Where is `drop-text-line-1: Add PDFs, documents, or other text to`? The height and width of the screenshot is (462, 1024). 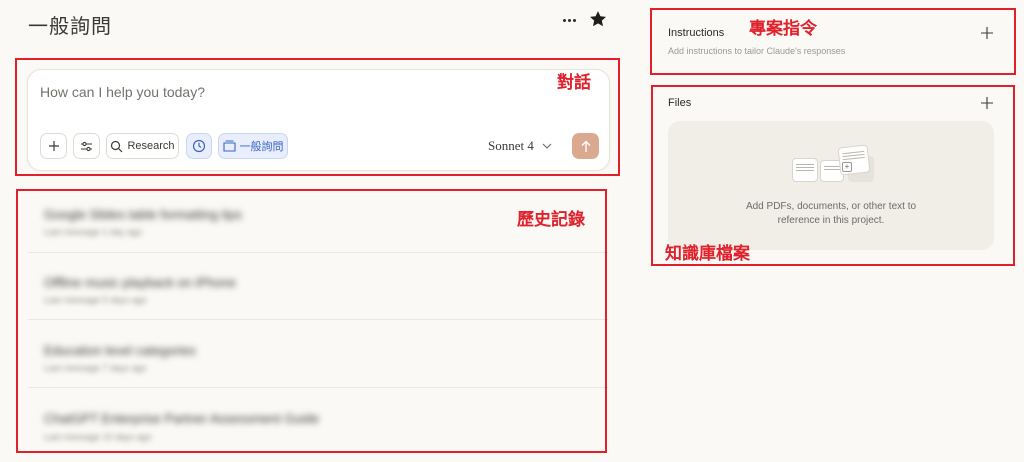
drop-text-line-1: Add PDFs, documents, or other text to is located at coordinates (831, 206).